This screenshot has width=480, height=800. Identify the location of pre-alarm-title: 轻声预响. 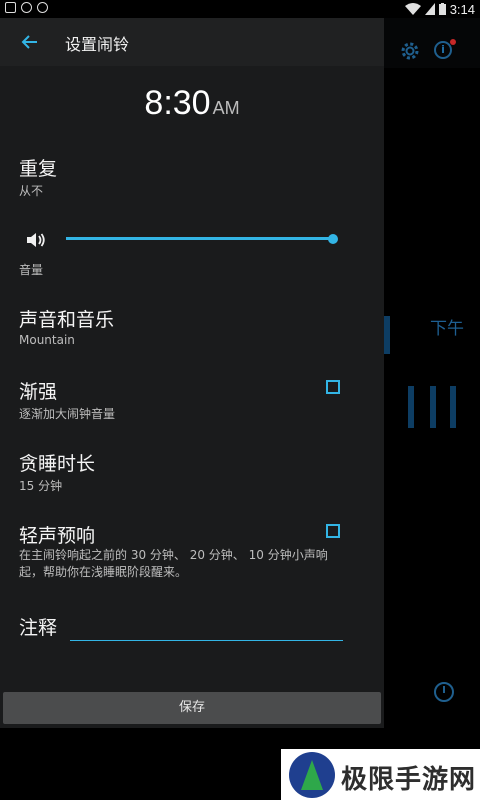
(57, 534).